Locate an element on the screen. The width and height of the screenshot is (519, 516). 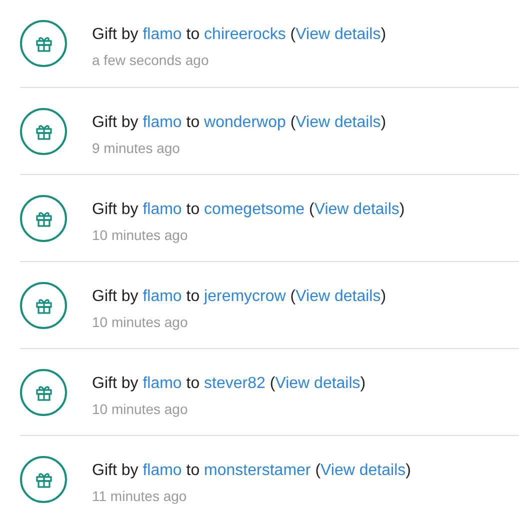
gift-sentence: Gift by flamo to monsterstamer (View details) is located at coordinates (251, 470).